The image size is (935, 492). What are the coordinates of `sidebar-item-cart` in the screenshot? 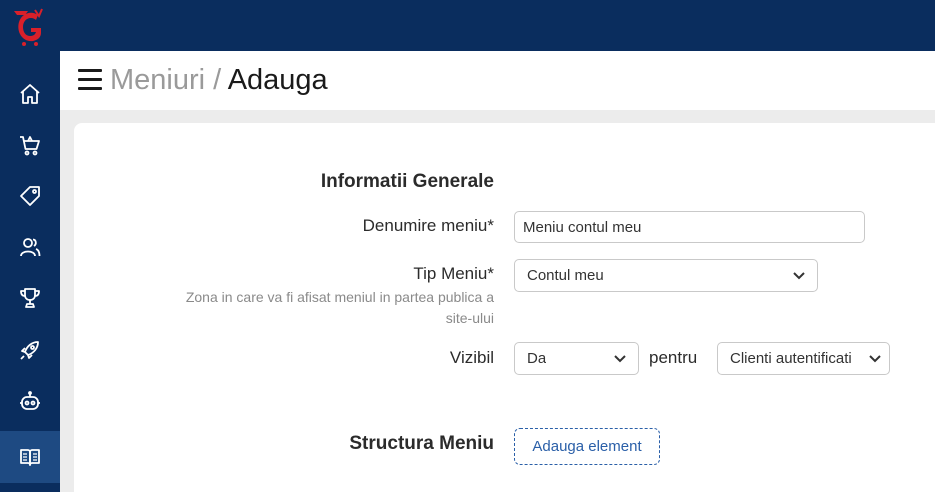 It's located at (30, 145).